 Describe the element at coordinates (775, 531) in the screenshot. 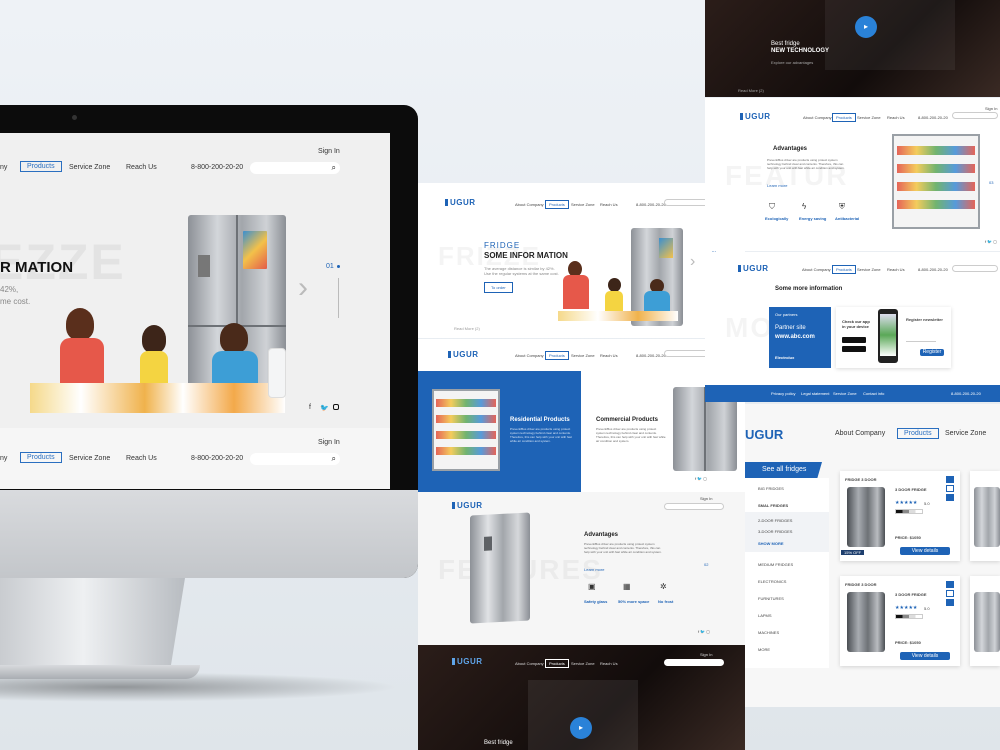

I see `category-3-door: 3-DOOR FRIDGES` at that location.